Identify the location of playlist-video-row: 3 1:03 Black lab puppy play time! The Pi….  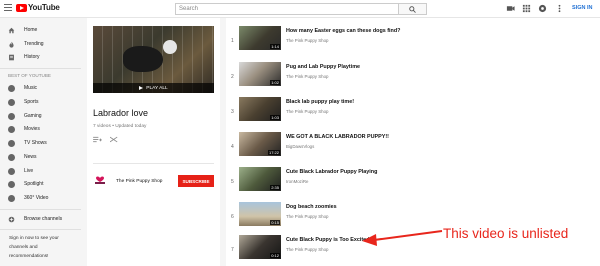
(413, 111).